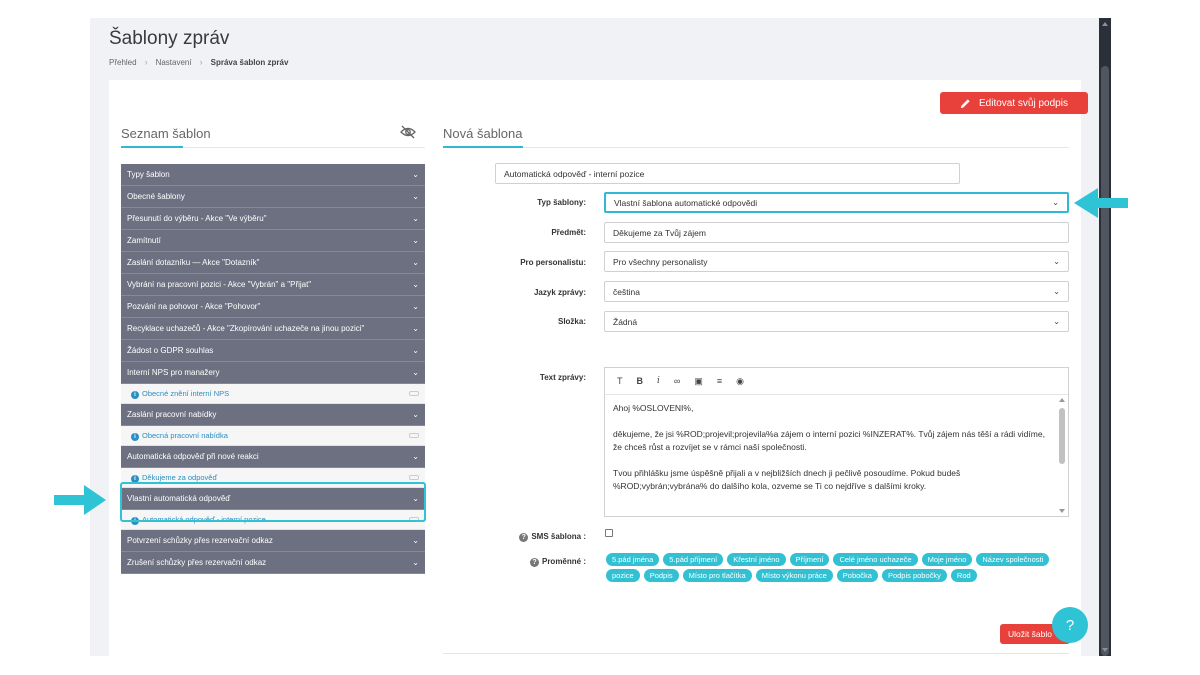 The height and width of the screenshot is (675, 1200). Describe the element at coordinates (174, 62) in the screenshot. I see `breadcrumb-item-settings: Nastavení` at that location.